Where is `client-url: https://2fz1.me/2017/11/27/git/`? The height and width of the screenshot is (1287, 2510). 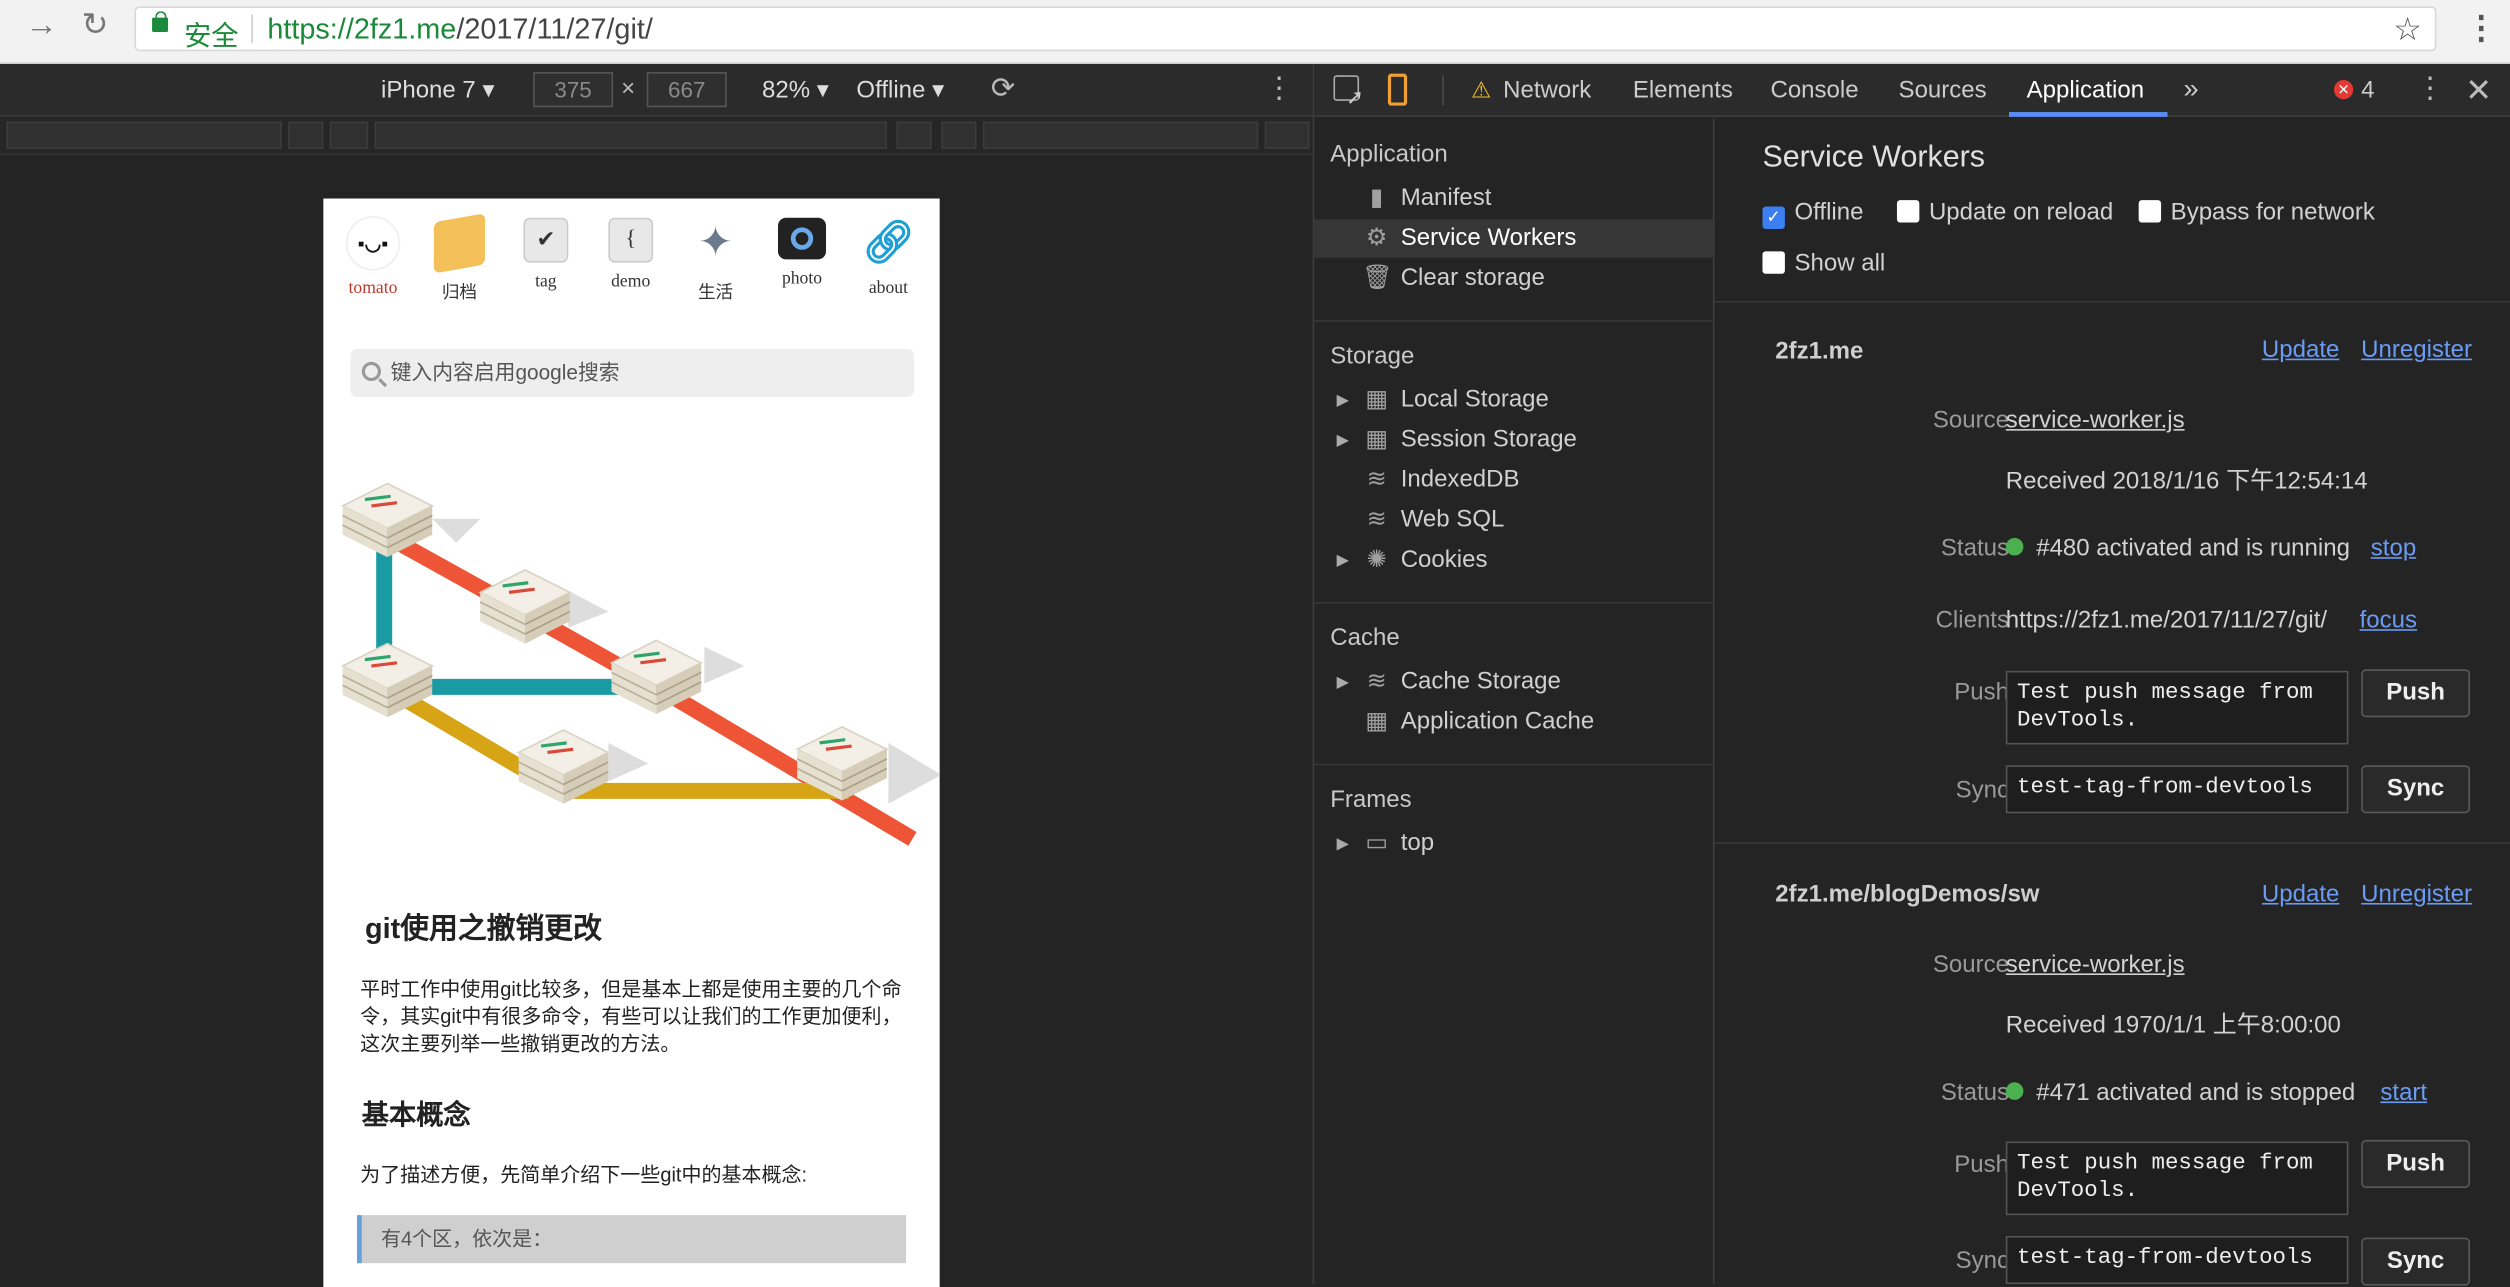
client-url: https://2fz1.me/2017/11/27/git/ is located at coordinates (2166, 620).